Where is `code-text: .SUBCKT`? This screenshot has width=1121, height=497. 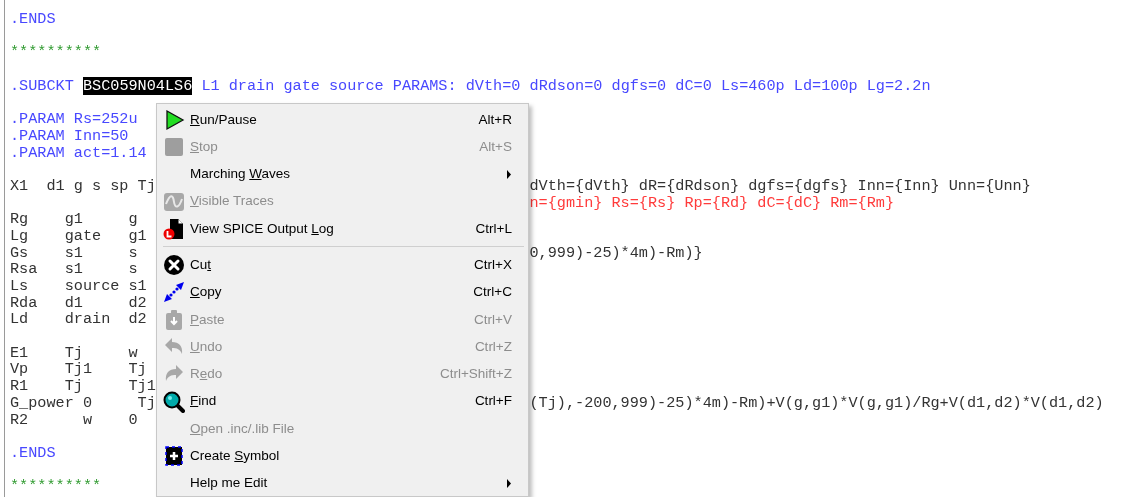
code-text: .SUBCKT is located at coordinates (42, 85).